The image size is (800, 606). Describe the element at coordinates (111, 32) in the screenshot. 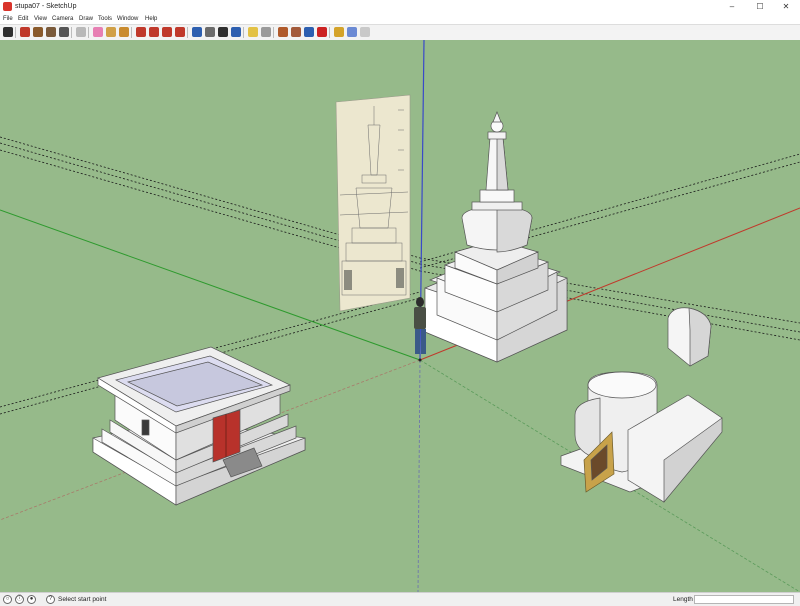

I see `tape-measure-icon` at that location.